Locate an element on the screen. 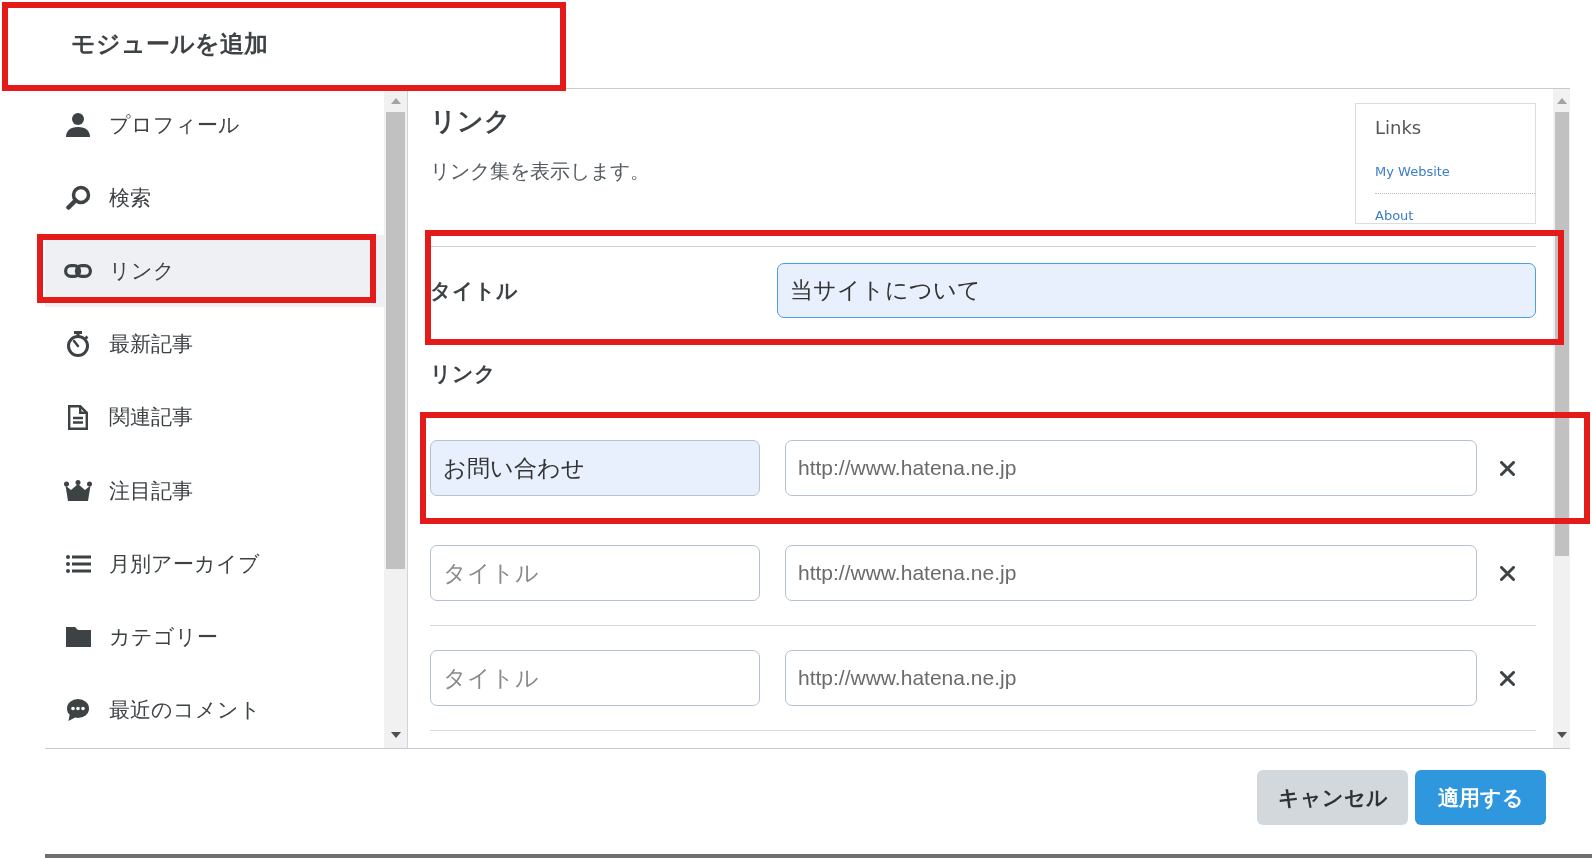 The height and width of the screenshot is (858, 1592). sidebar-item-label: 検索 is located at coordinates (130, 197).